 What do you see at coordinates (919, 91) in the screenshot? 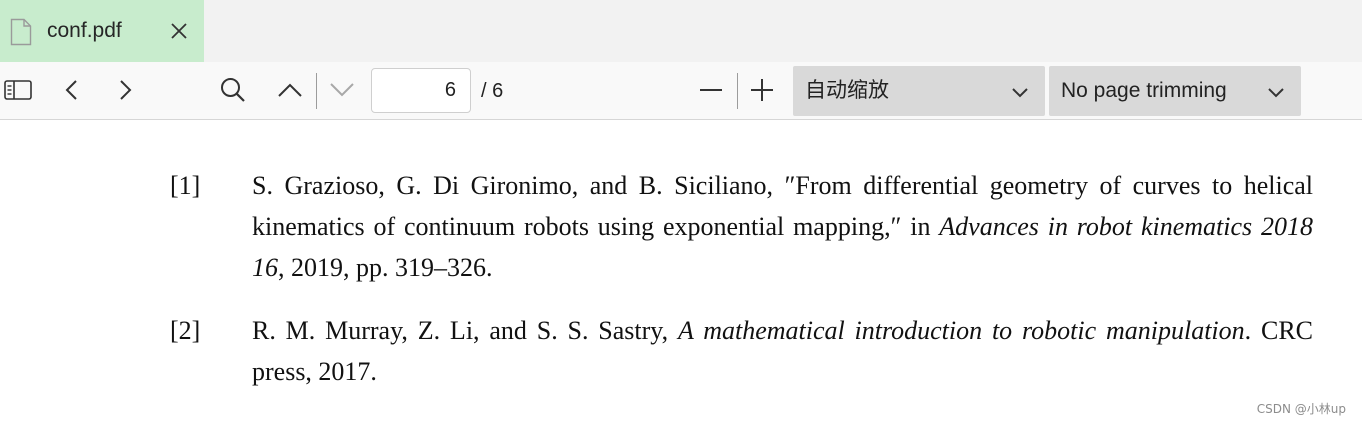
I see `zoom-select: 自动缩放` at bounding box center [919, 91].